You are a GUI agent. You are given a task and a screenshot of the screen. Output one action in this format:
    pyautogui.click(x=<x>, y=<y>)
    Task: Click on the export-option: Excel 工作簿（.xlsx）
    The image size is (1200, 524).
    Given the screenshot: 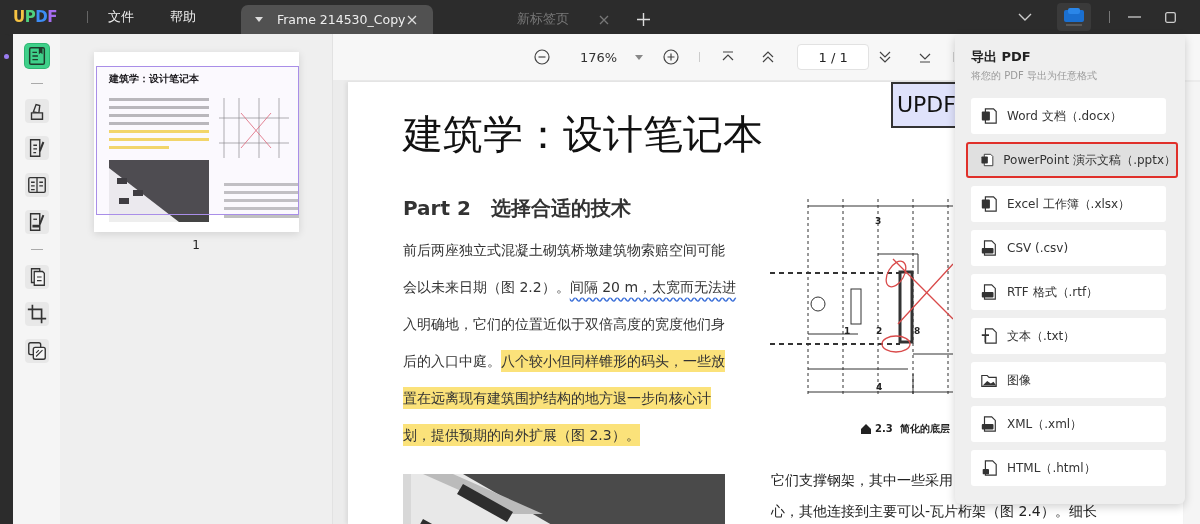 What is the action you would take?
    pyautogui.click(x=1068, y=204)
    